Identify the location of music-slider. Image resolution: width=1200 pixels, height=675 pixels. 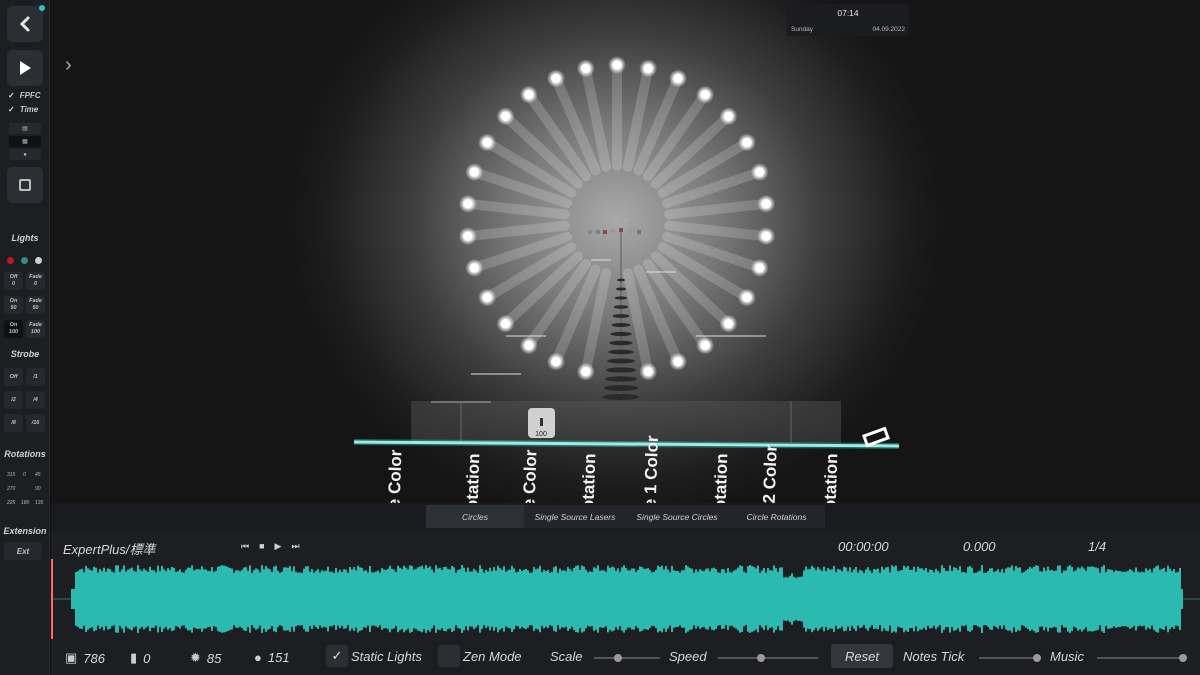
(1142, 658).